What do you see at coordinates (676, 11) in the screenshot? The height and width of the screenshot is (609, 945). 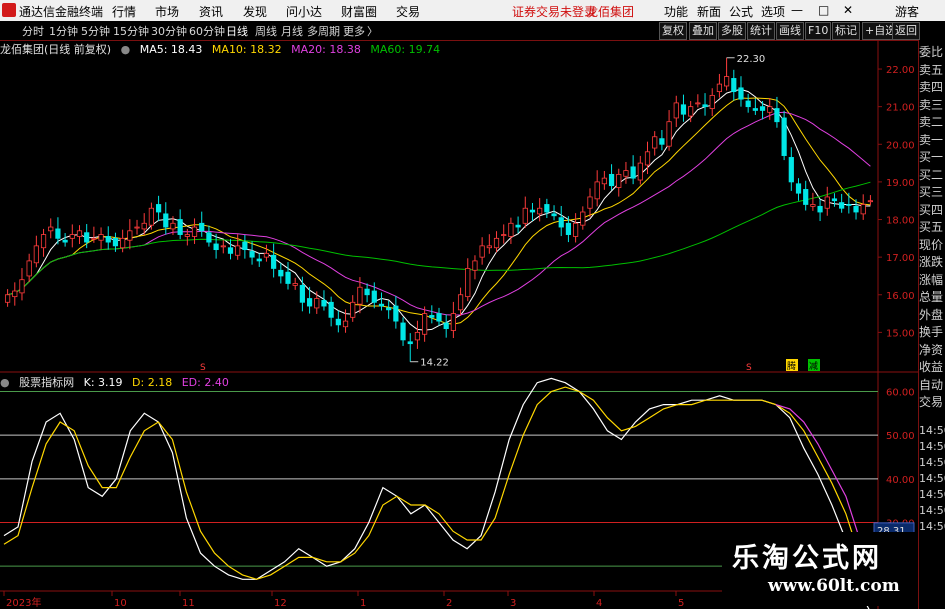 I see `menu-function: 功能` at bounding box center [676, 11].